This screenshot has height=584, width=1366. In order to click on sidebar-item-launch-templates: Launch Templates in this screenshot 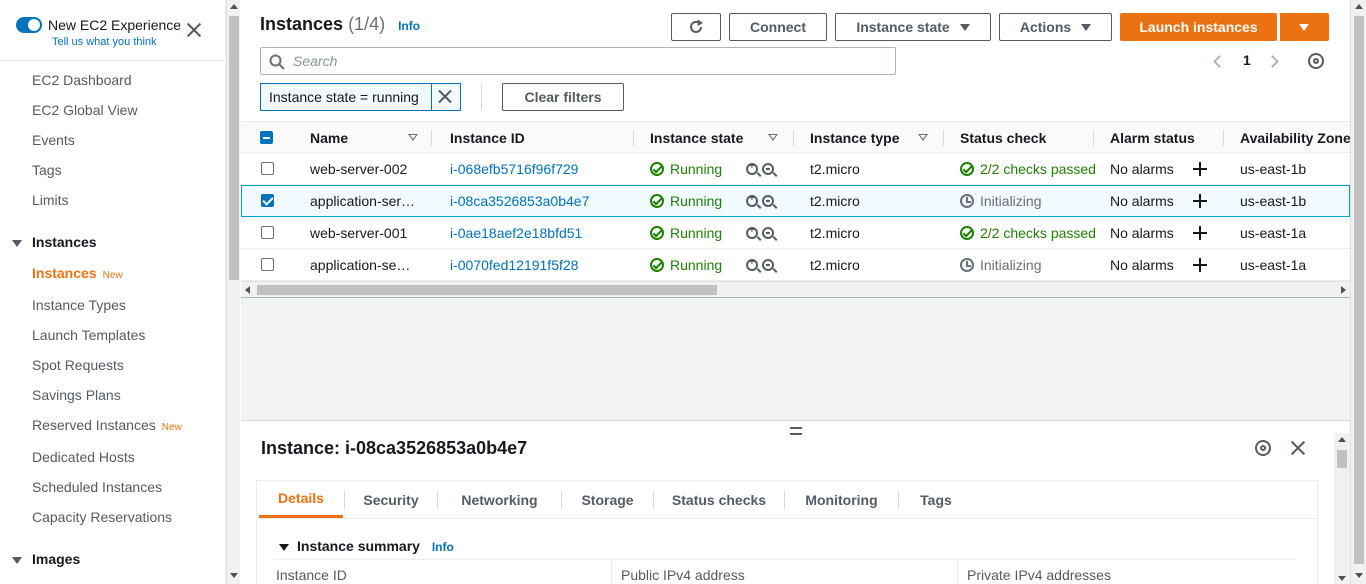, I will do `click(88, 335)`.